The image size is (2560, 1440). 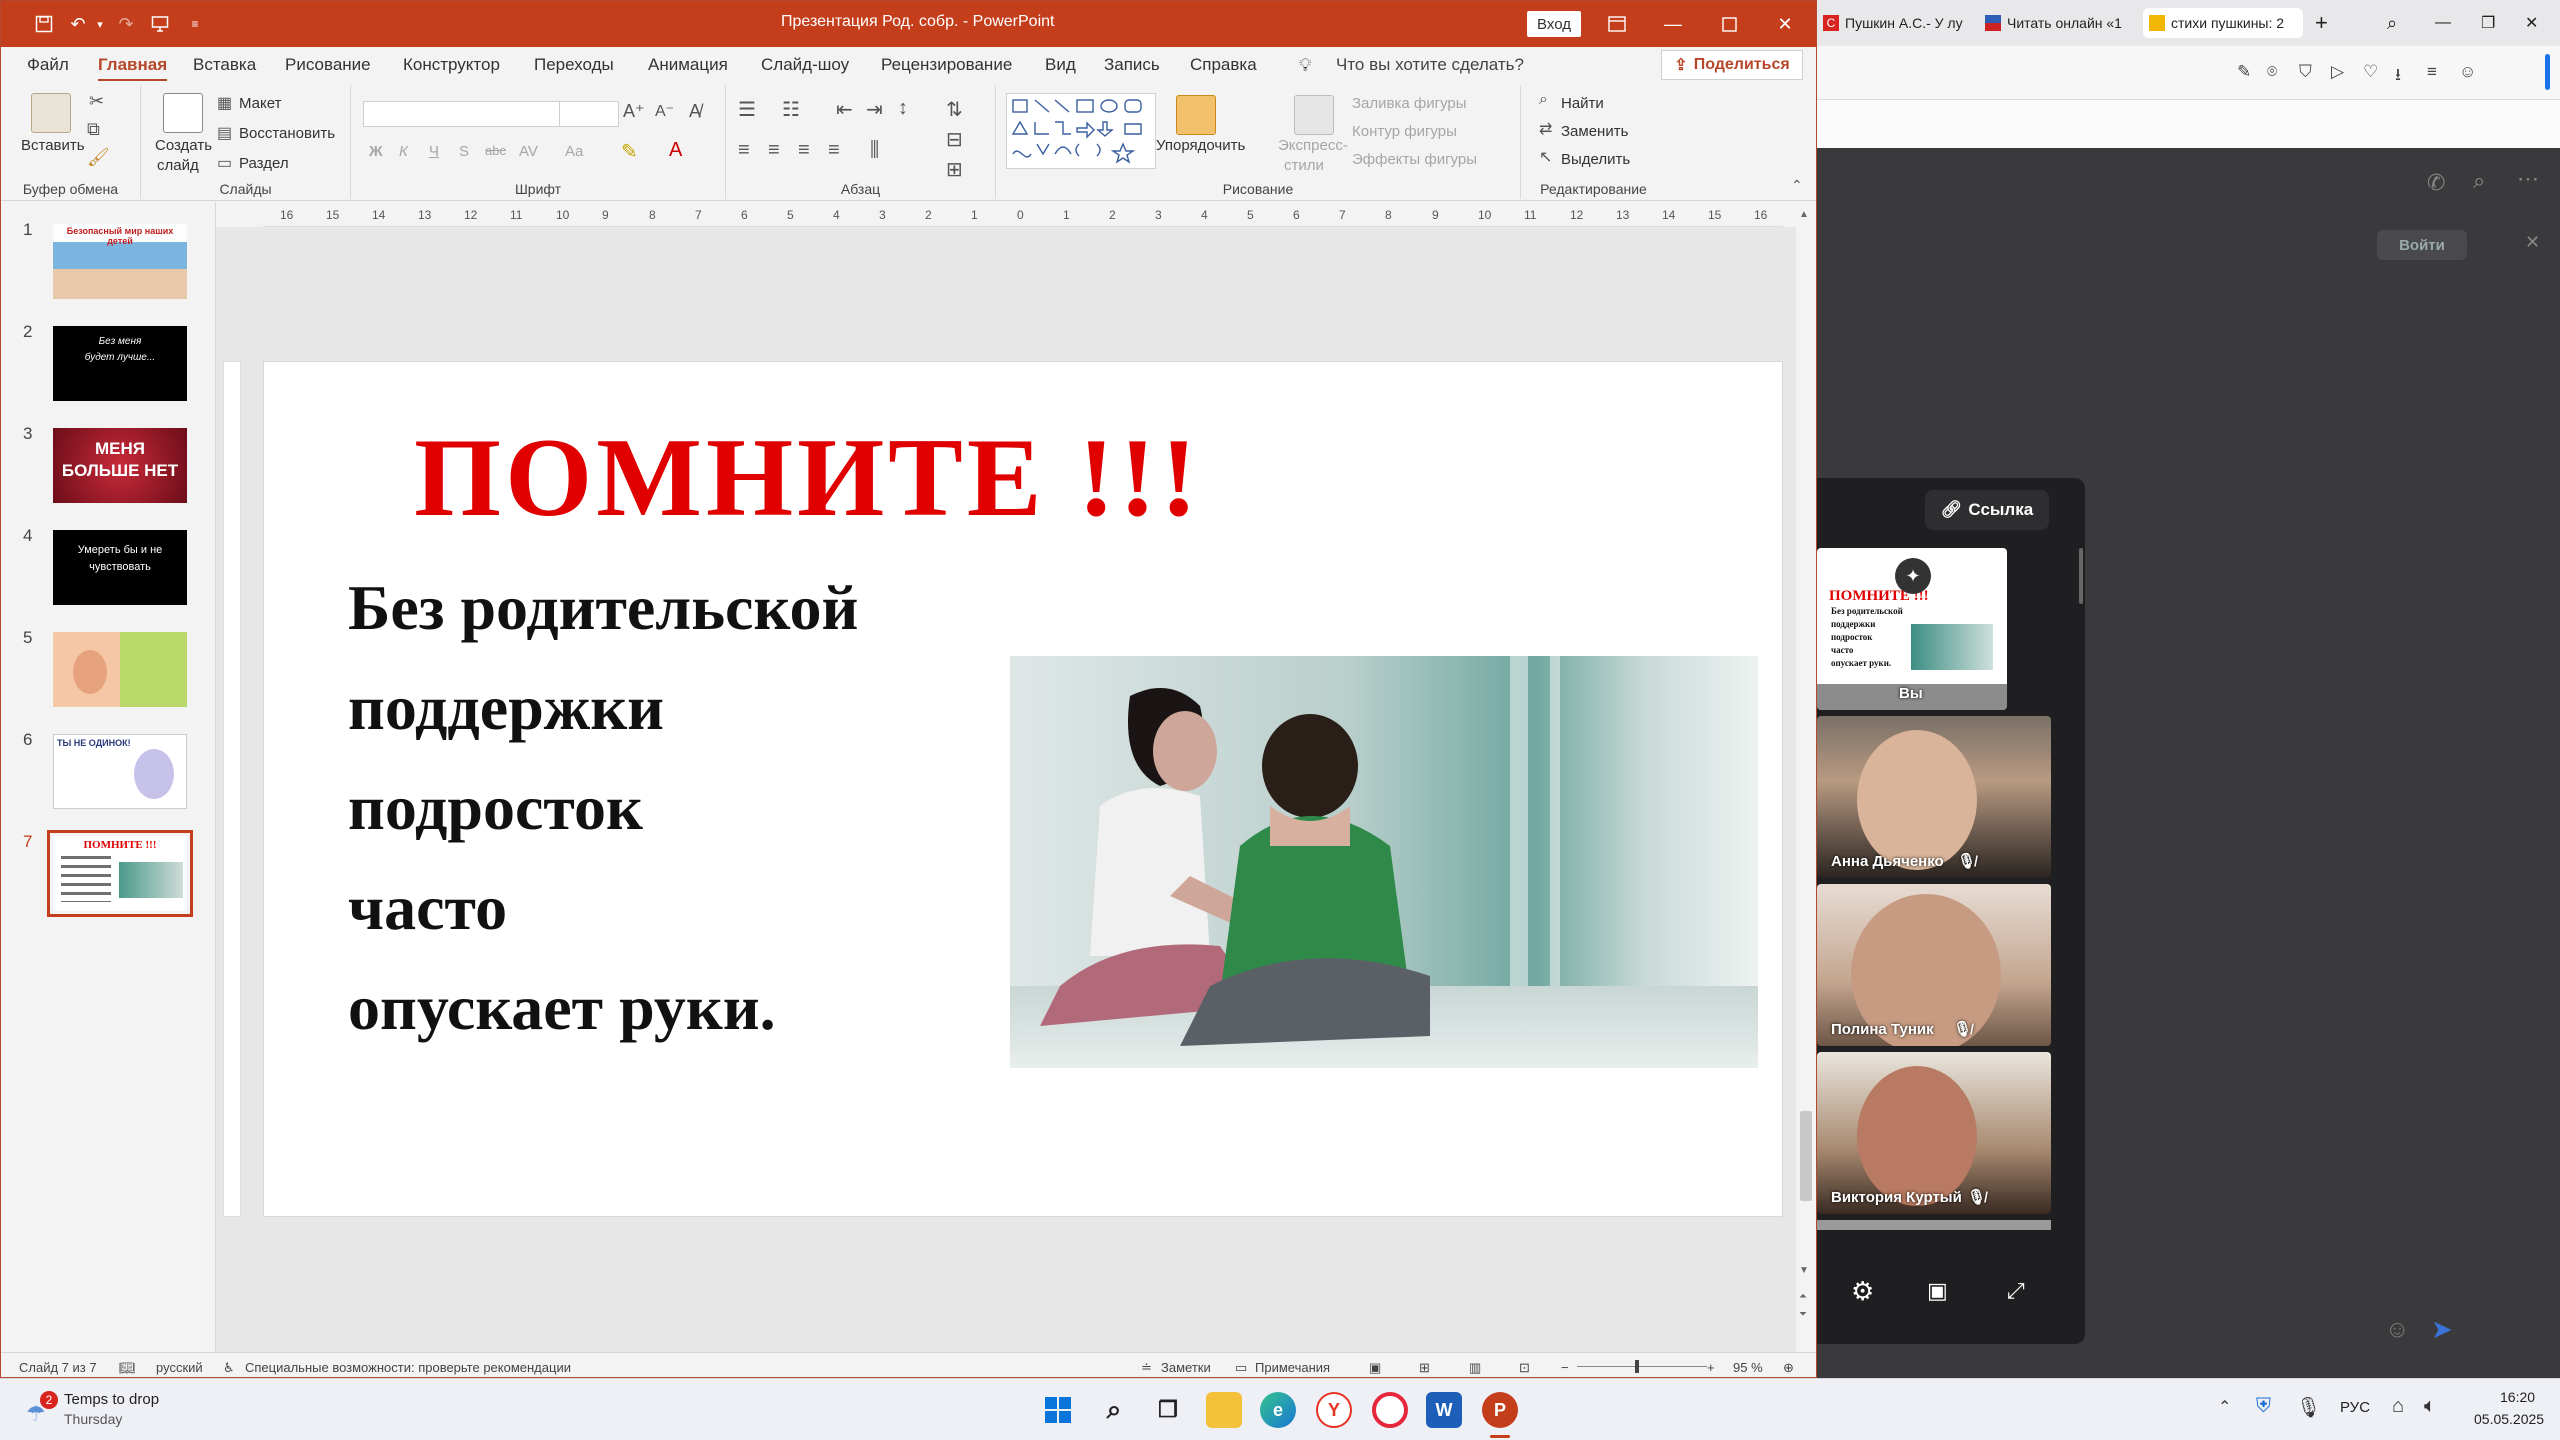 I want to click on slide-sorter-icon: ⊞, so click(x=1424, y=1368).